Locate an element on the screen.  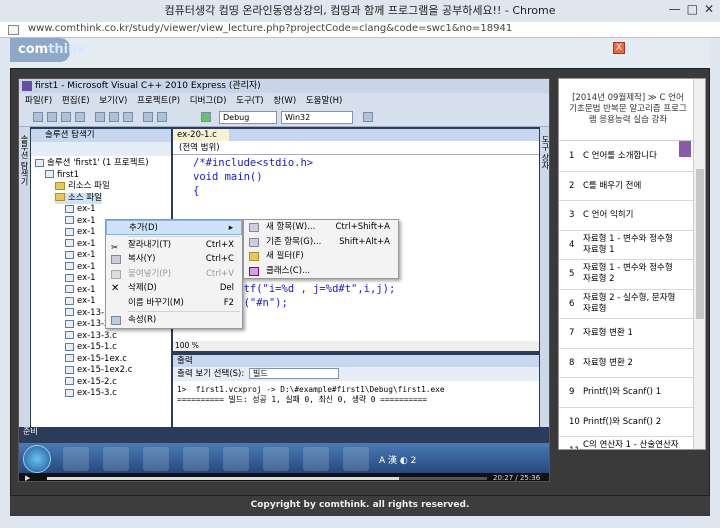
solution-config-select: Debug is located at coordinates (248, 117).